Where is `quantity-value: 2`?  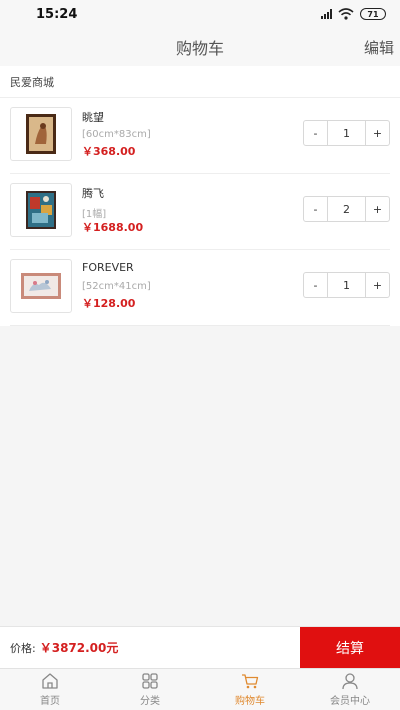
quantity-value: 2 is located at coordinates (346, 209).